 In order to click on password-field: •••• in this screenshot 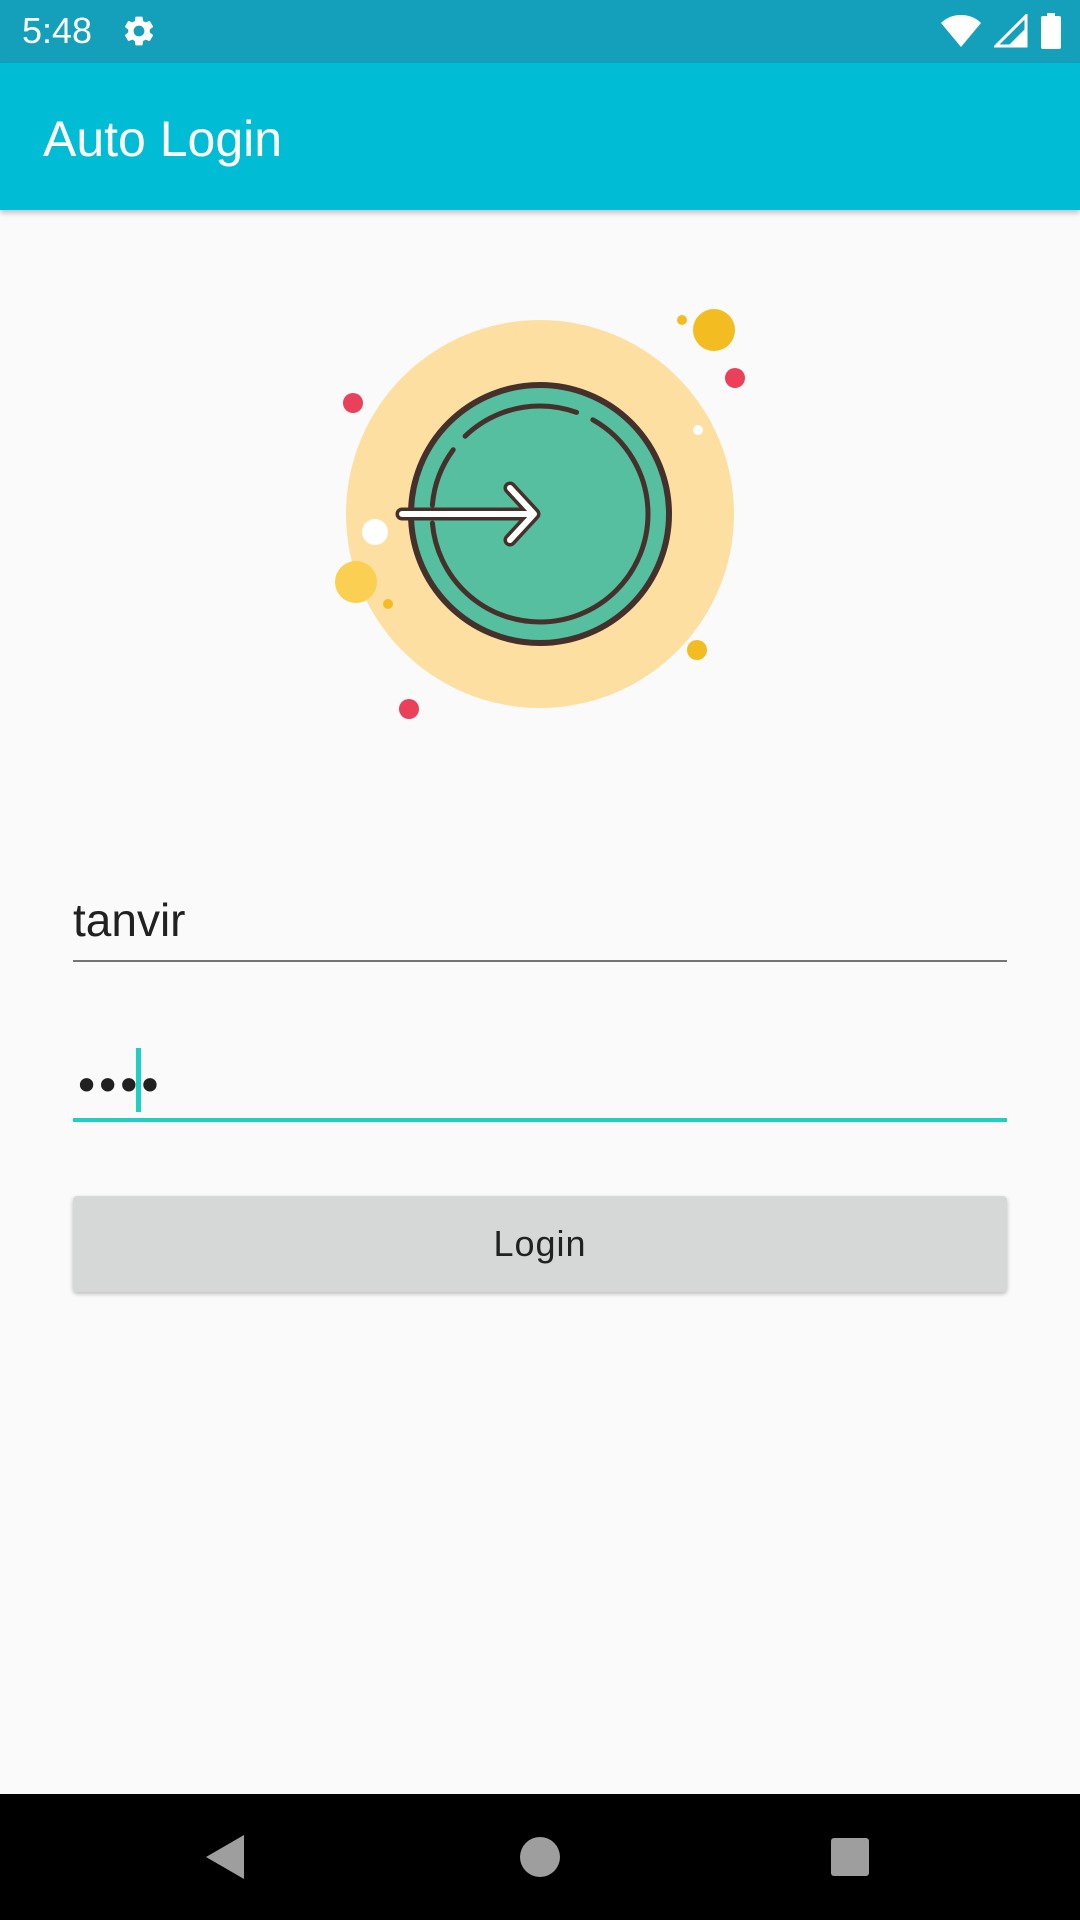, I will do `click(540, 1081)`.